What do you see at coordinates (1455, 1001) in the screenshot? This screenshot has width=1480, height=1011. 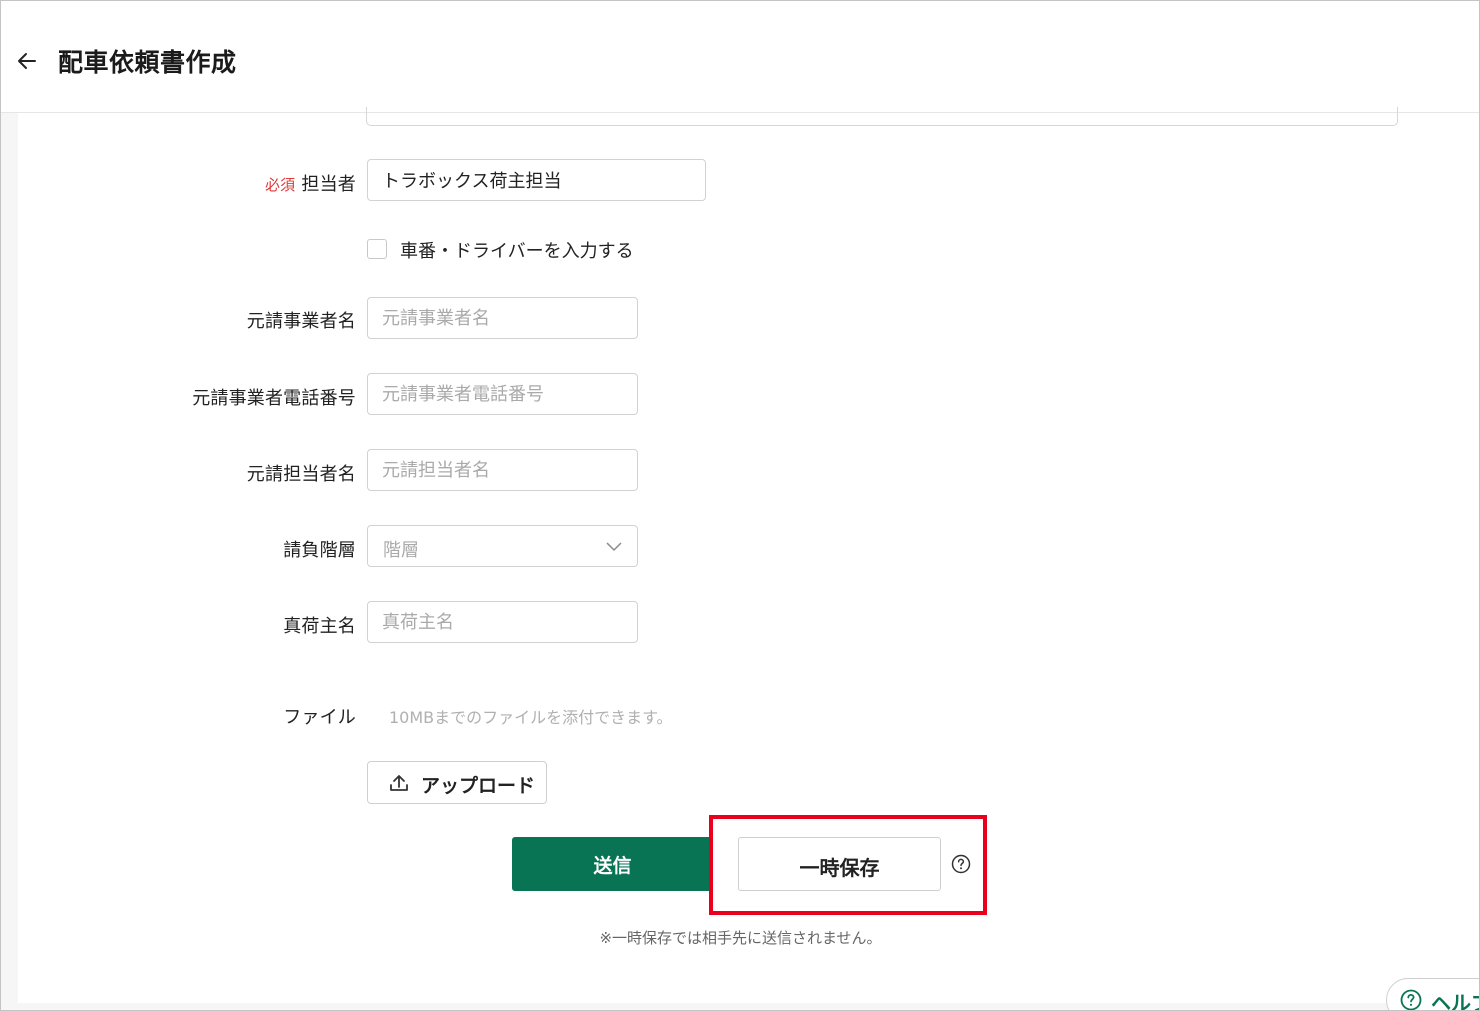 I see `help-tab-label: ヘルプ` at bounding box center [1455, 1001].